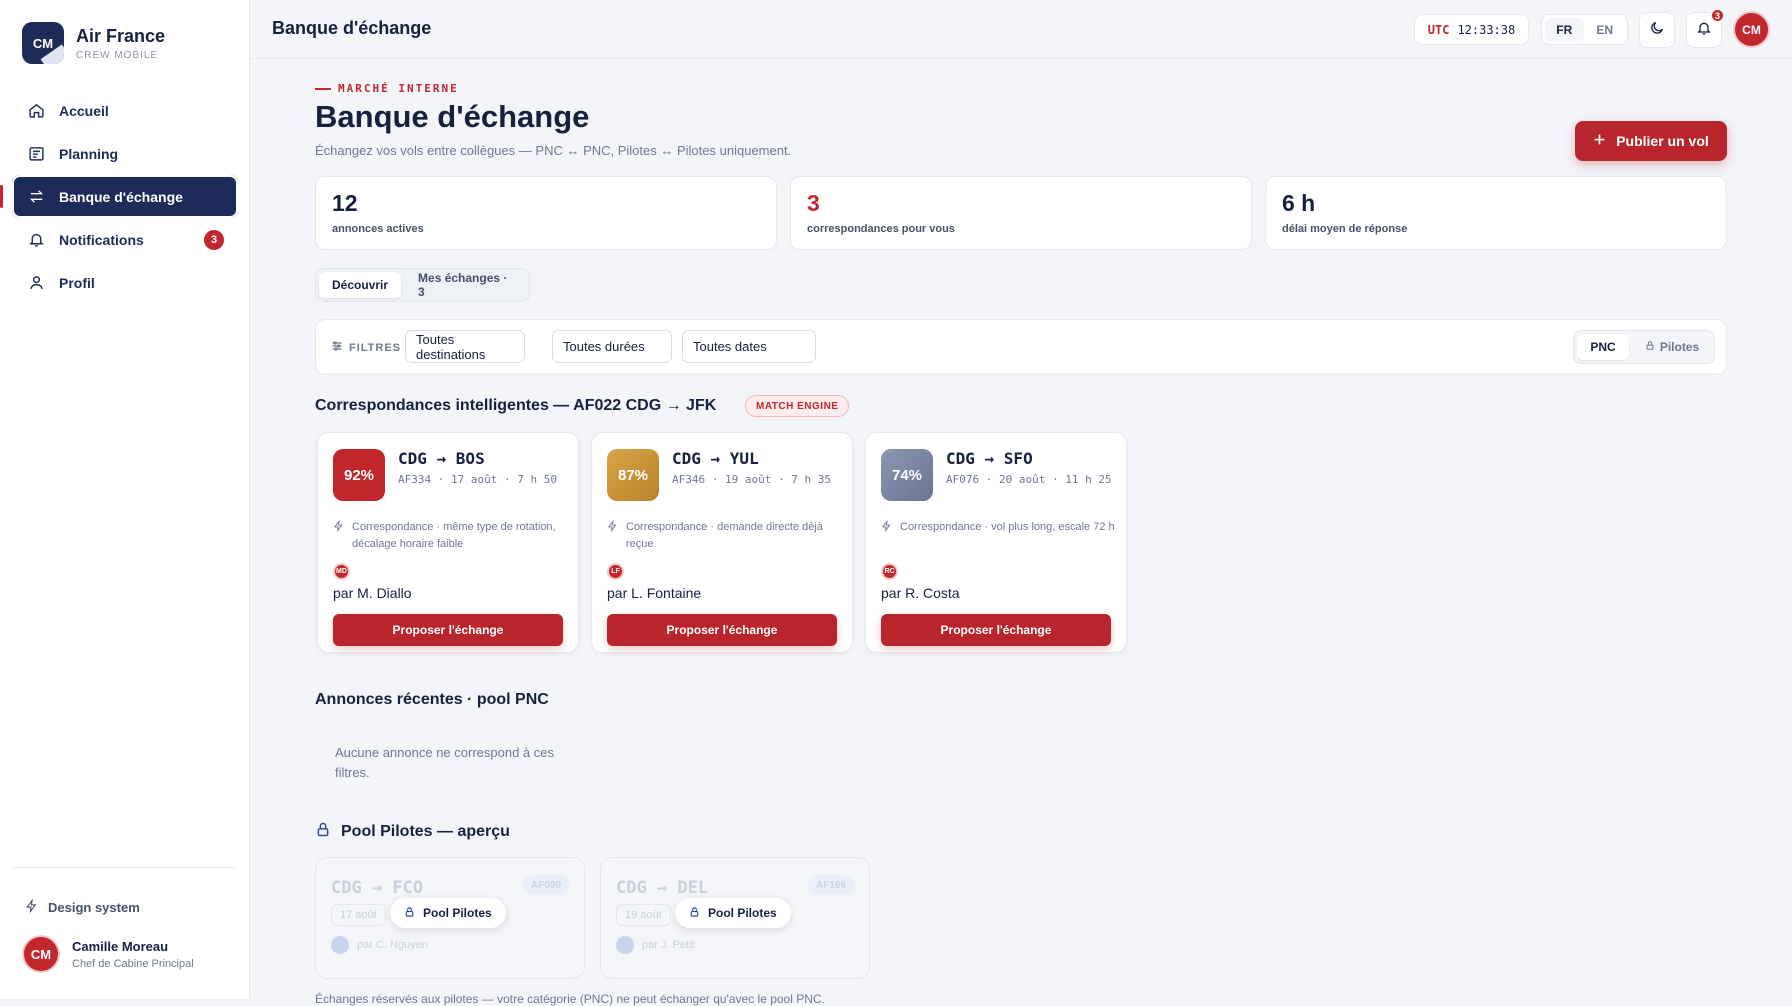  What do you see at coordinates (36, 111) in the screenshot?
I see `home-icon` at bounding box center [36, 111].